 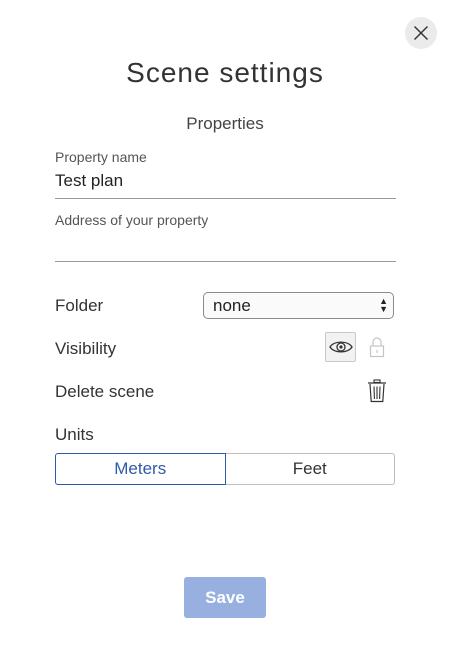 I want to click on close-button, so click(x=421, y=33).